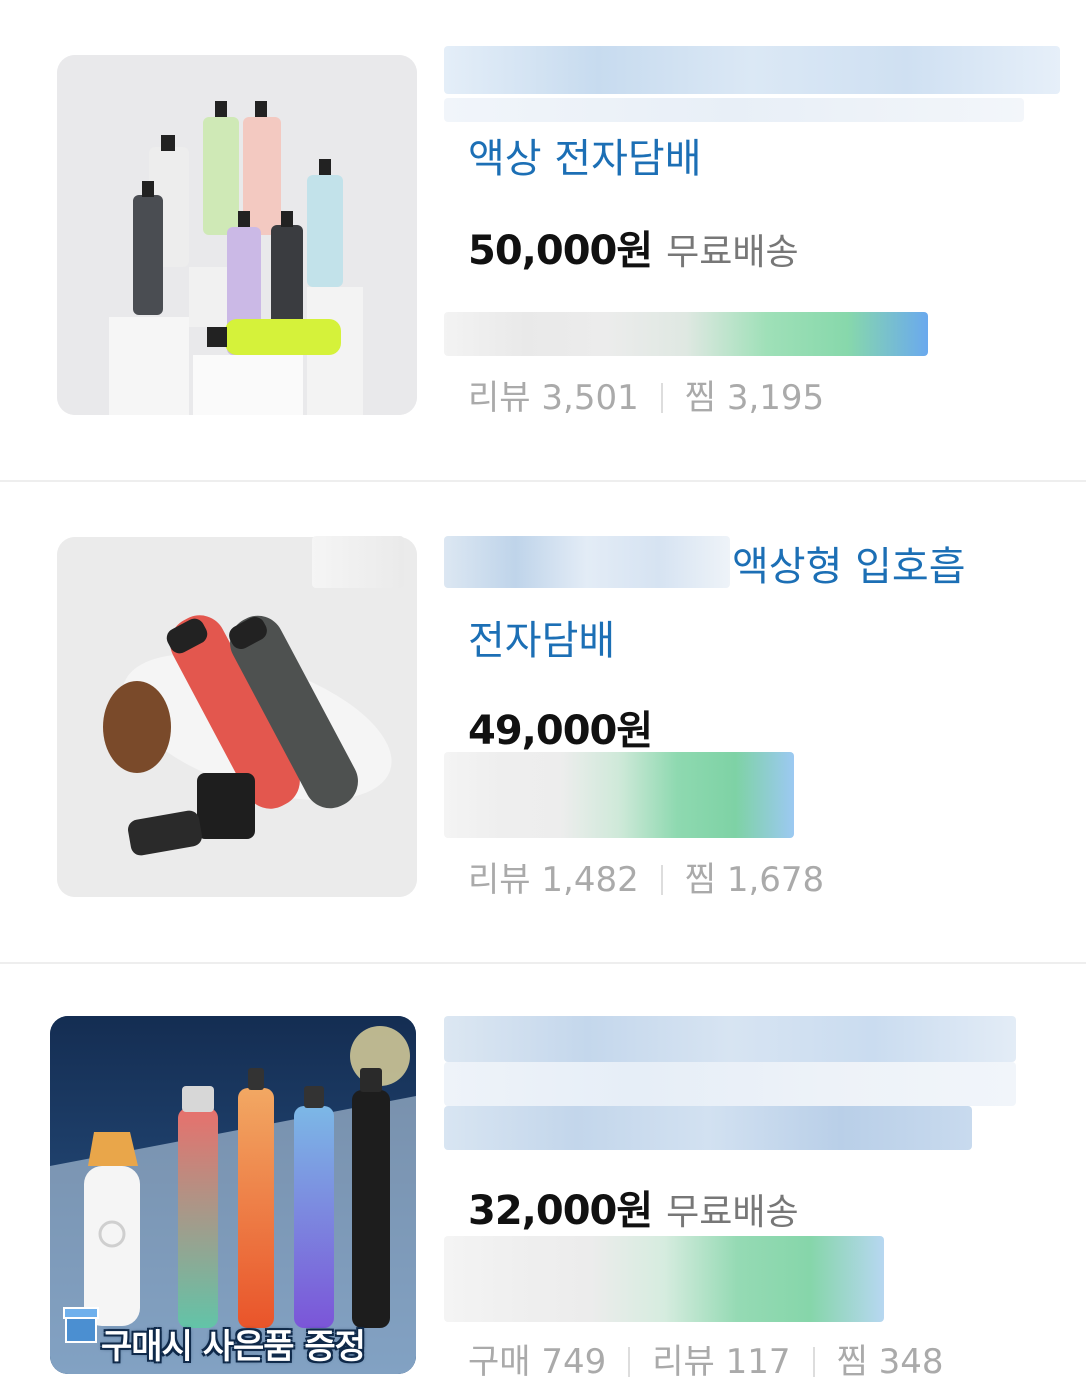 Image resolution: width=1086 pixels, height=1392 pixels. I want to click on purchase-count: 749, so click(574, 1362).